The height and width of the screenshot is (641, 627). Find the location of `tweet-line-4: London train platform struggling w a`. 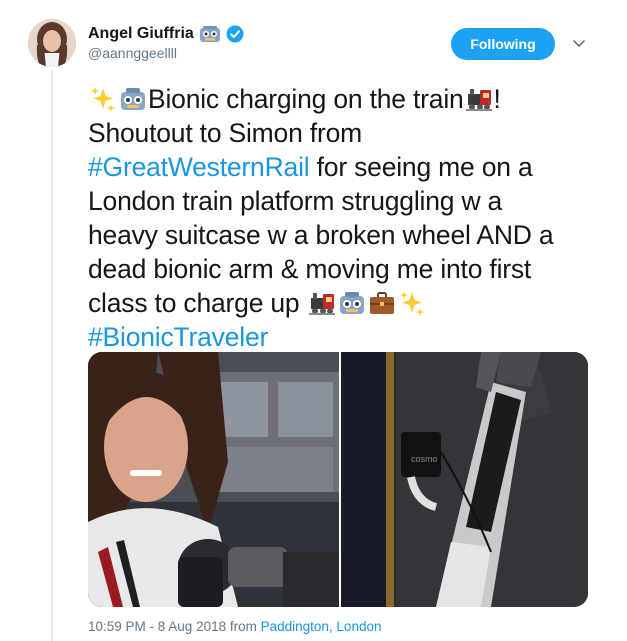

tweet-line-4: London train platform struggling w a is located at coordinates (344, 201).